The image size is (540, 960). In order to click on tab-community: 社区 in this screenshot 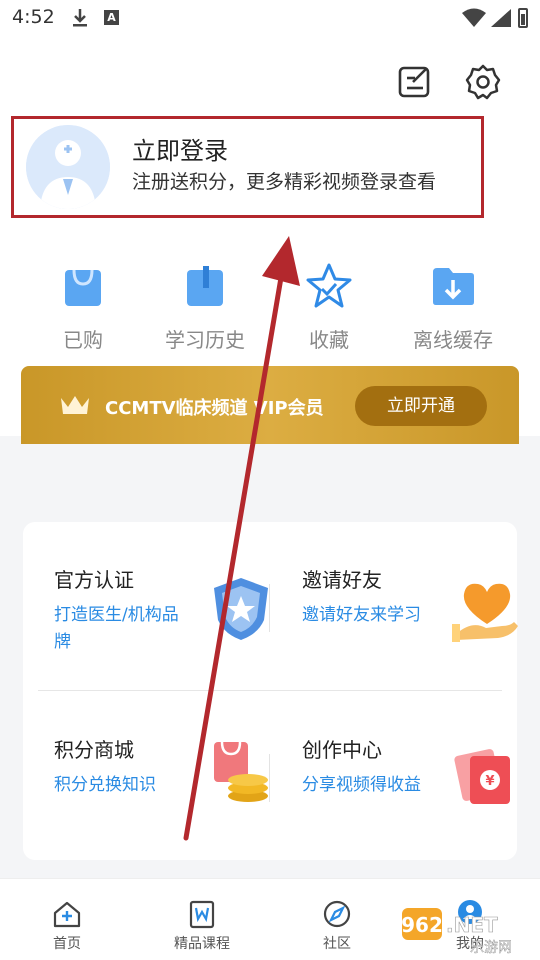, I will do `click(337, 919)`.